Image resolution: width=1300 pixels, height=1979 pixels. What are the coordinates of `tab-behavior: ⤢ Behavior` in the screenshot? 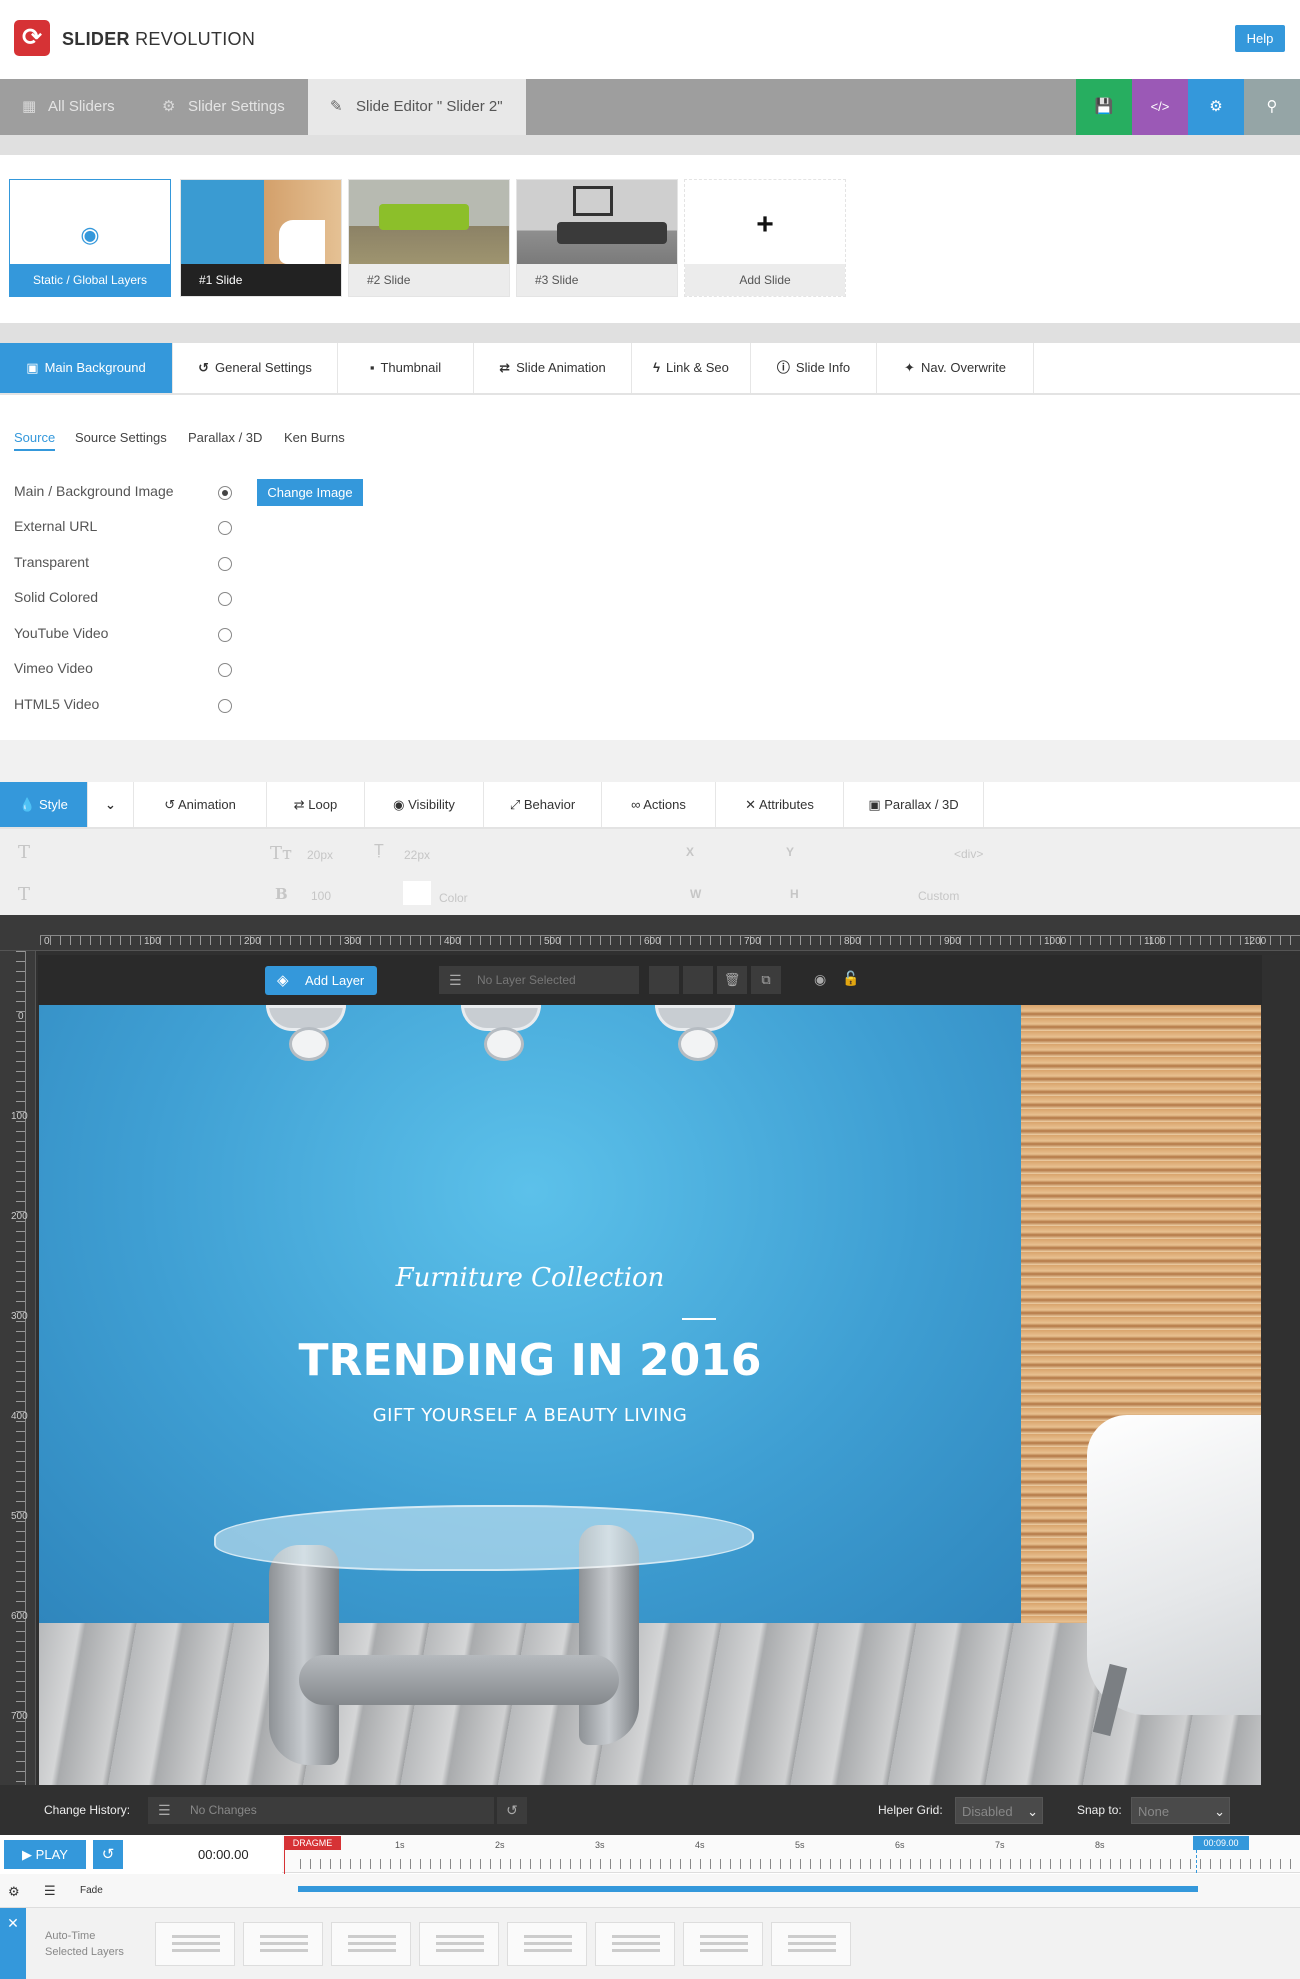 It's located at (543, 804).